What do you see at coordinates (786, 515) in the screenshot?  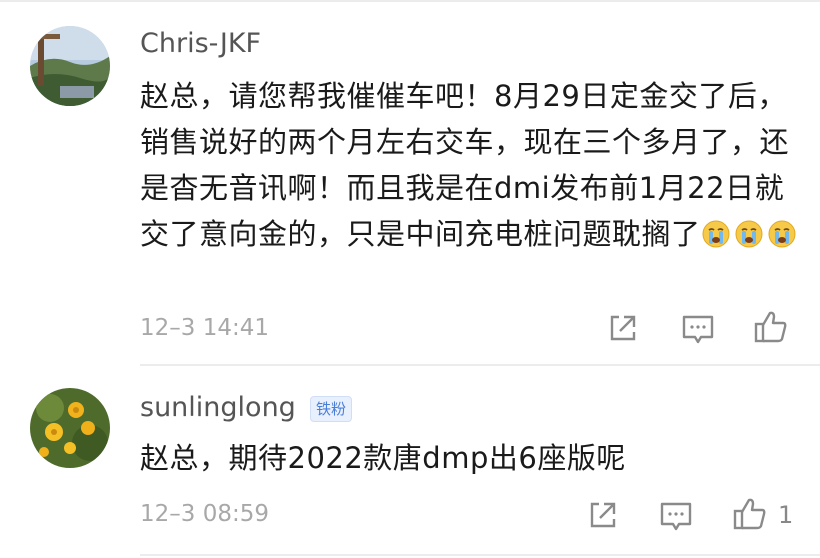 I see `like-count: 1` at bounding box center [786, 515].